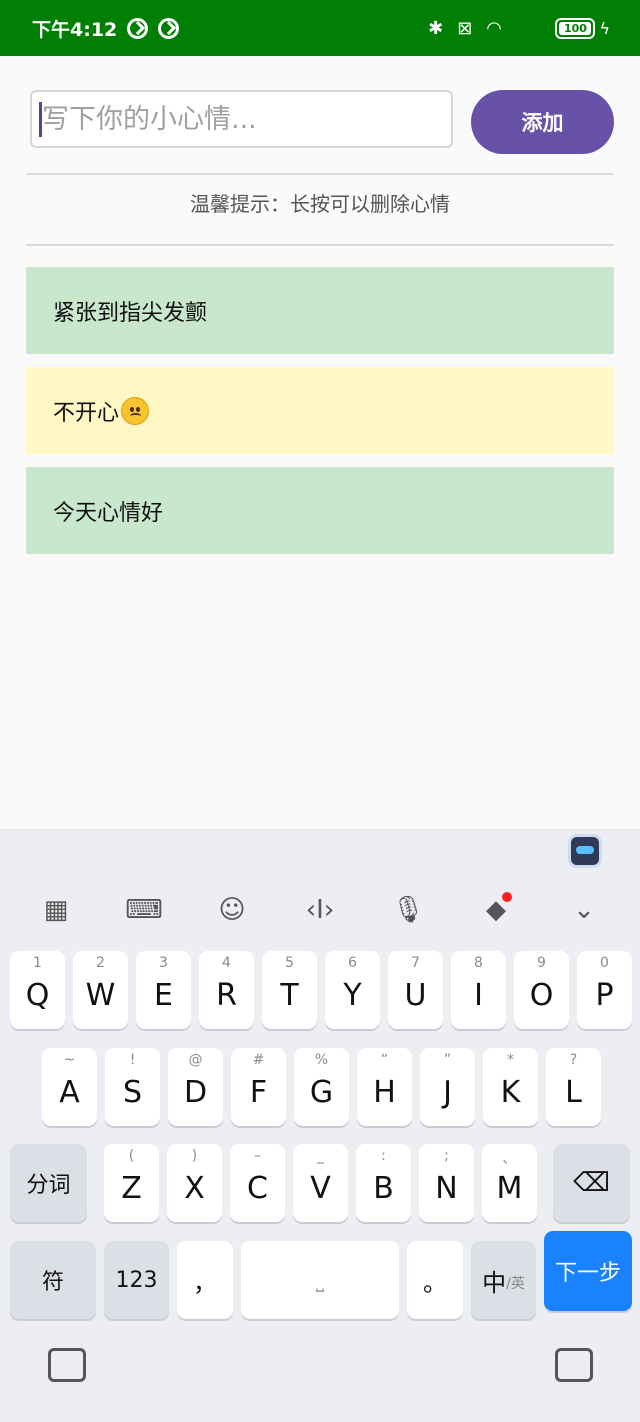 The height and width of the screenshot is (1422, 640). I want to click on key-s: ! S, so click(132, 1087).